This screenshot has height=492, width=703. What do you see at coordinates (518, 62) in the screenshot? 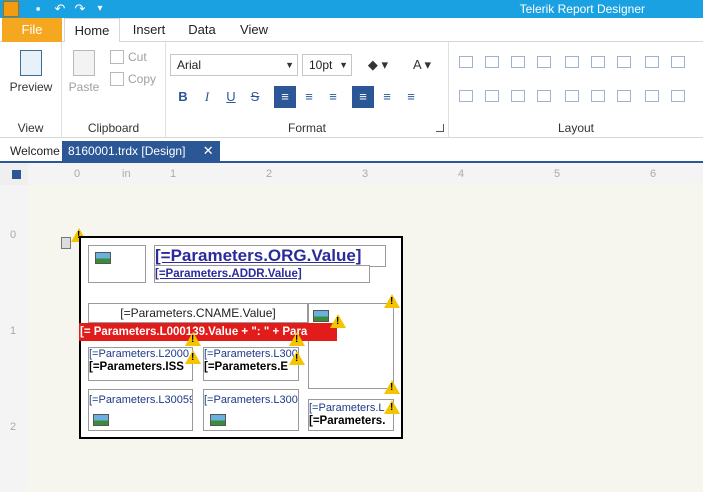
I see `align-rights-icon` at bounding box center [518, 62].